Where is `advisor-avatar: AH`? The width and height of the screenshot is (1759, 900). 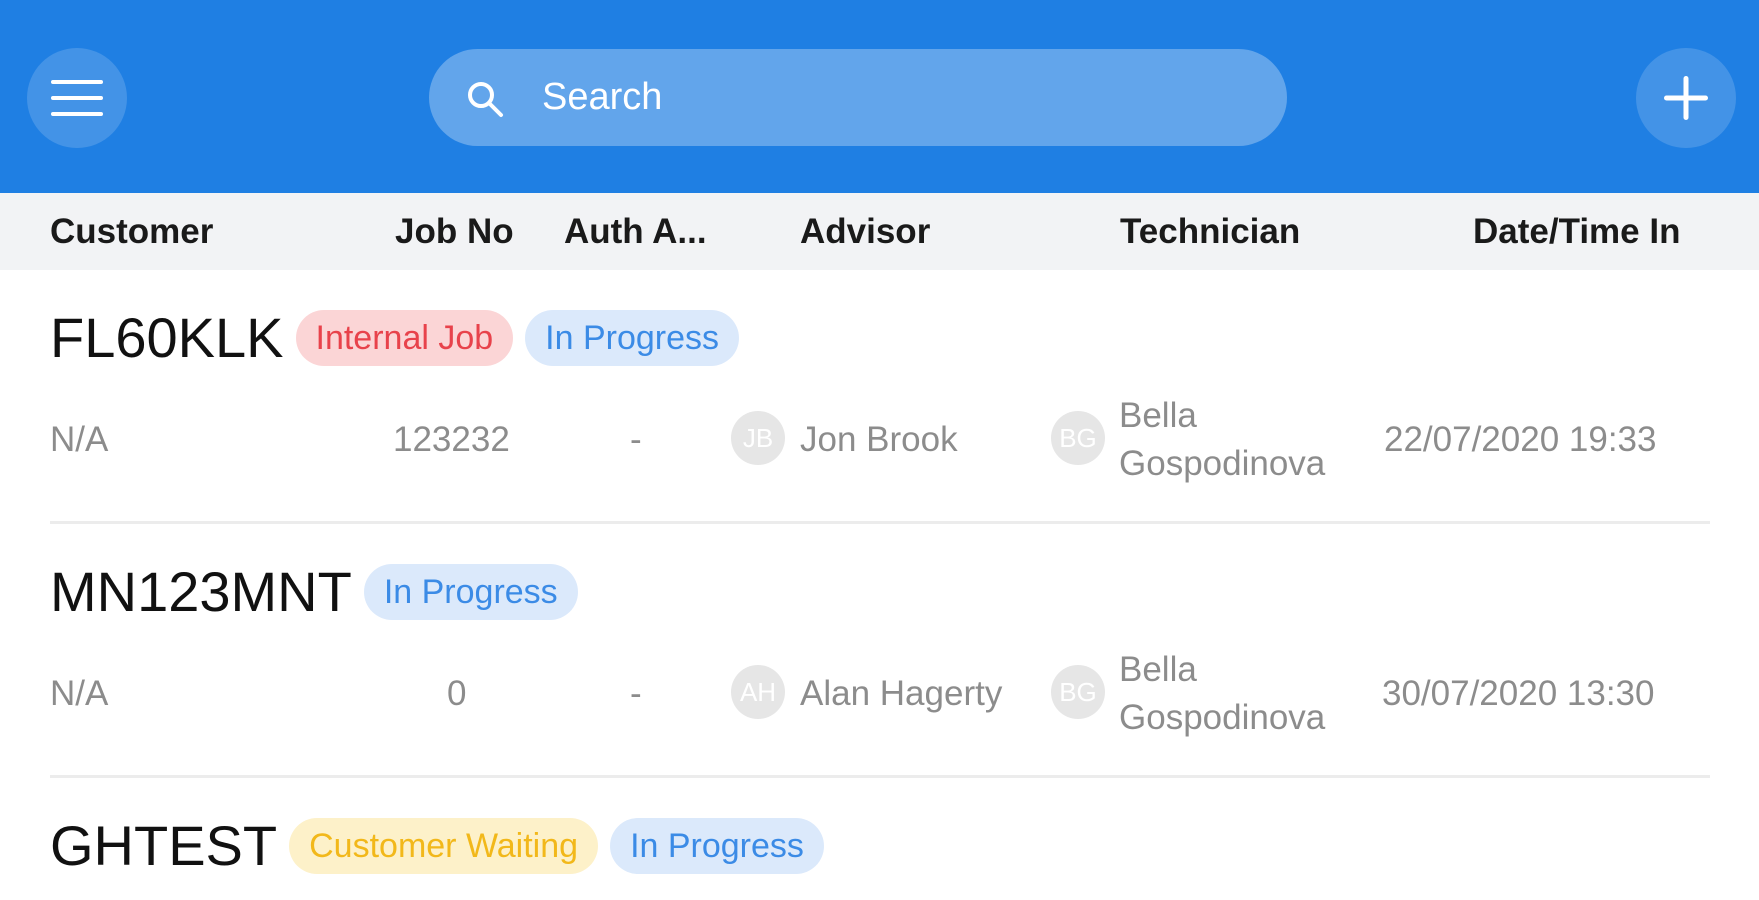
advisor-avatar: AH is located at coordinates (758, 692).